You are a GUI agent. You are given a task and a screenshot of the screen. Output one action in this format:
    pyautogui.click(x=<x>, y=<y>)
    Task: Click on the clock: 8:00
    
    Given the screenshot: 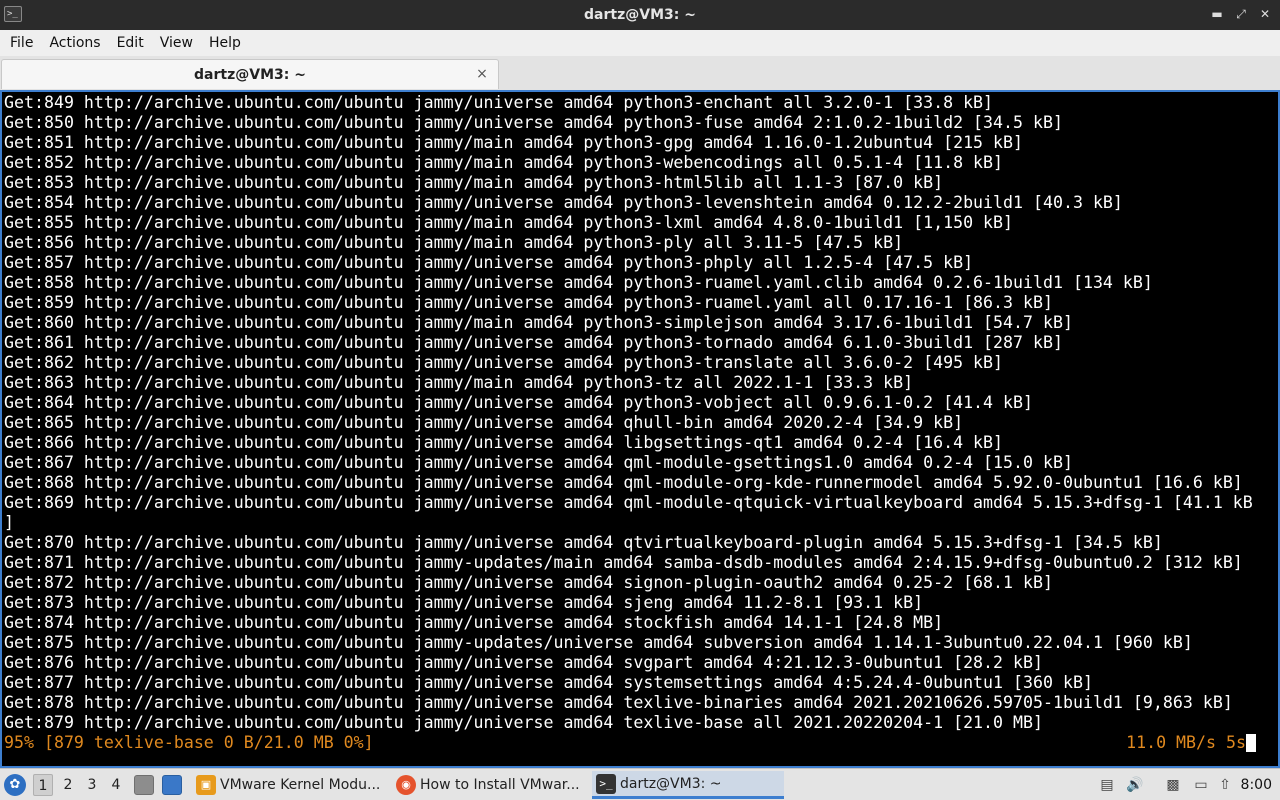 What is the action you would take?
    pyautogui.click(x=1256, y=784)
    